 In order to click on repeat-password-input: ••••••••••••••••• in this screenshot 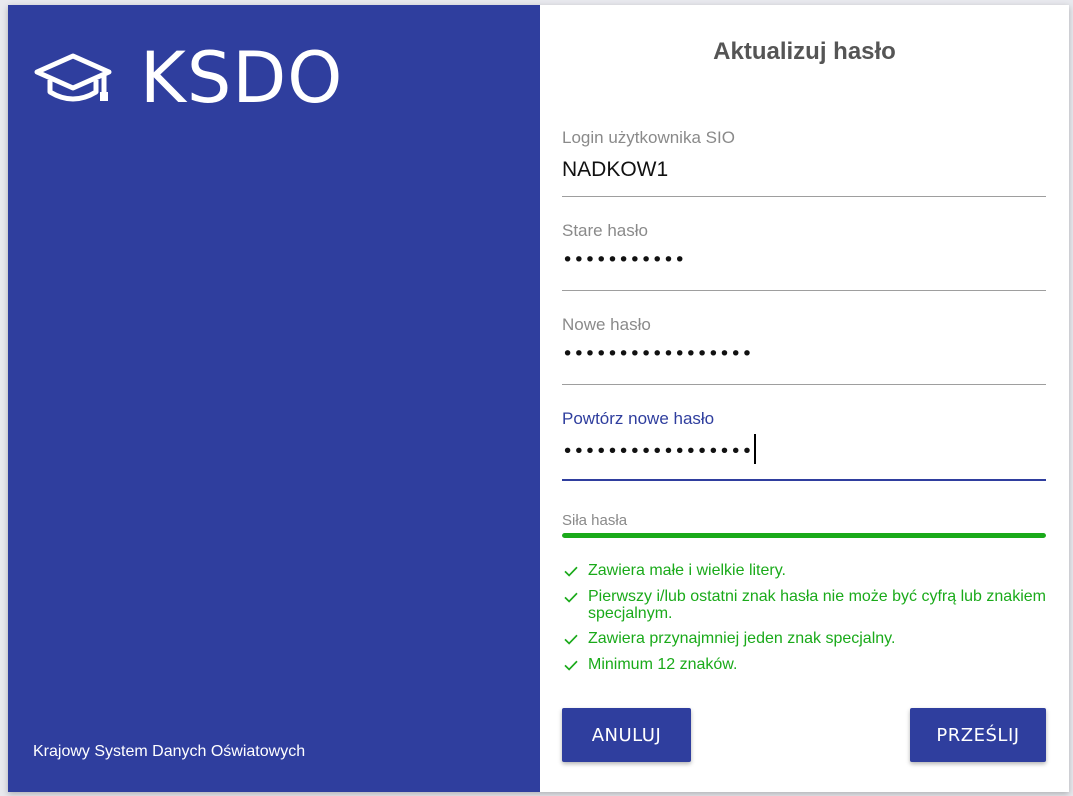, I will do `click(659, 450)`.